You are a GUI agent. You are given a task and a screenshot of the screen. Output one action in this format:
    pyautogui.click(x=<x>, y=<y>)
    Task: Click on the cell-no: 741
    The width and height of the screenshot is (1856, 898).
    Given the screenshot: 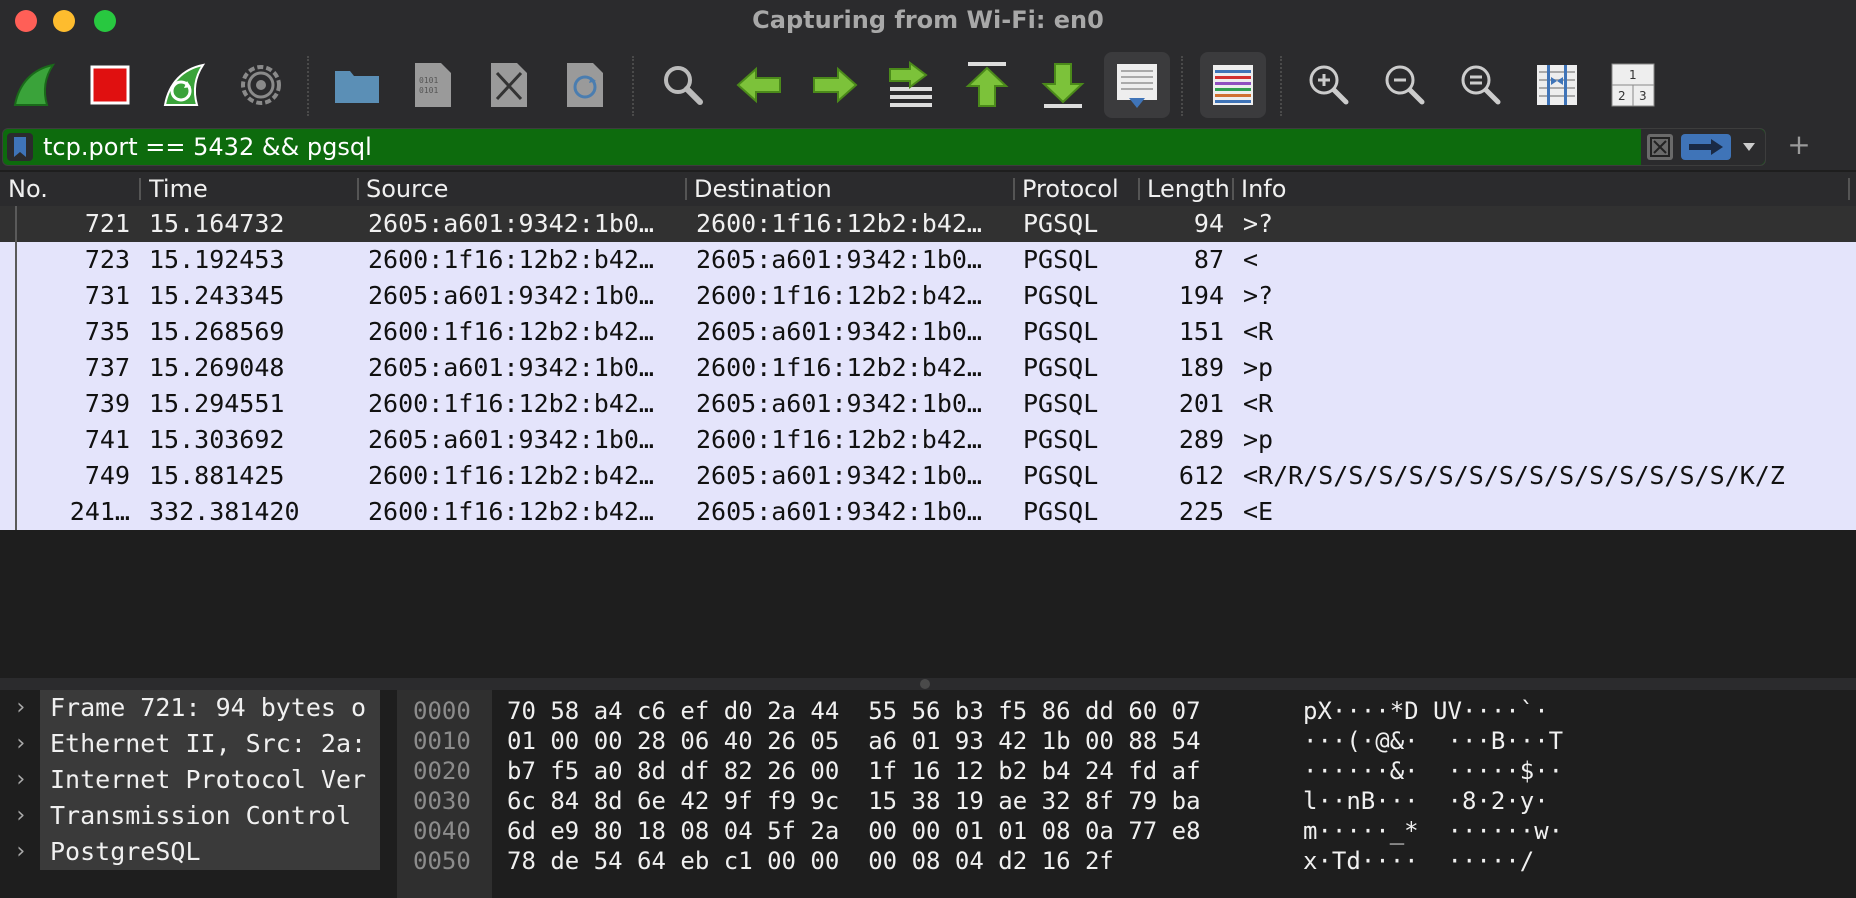 What is the action you would take?
    pyautogui.click(x=107, y=439)
    